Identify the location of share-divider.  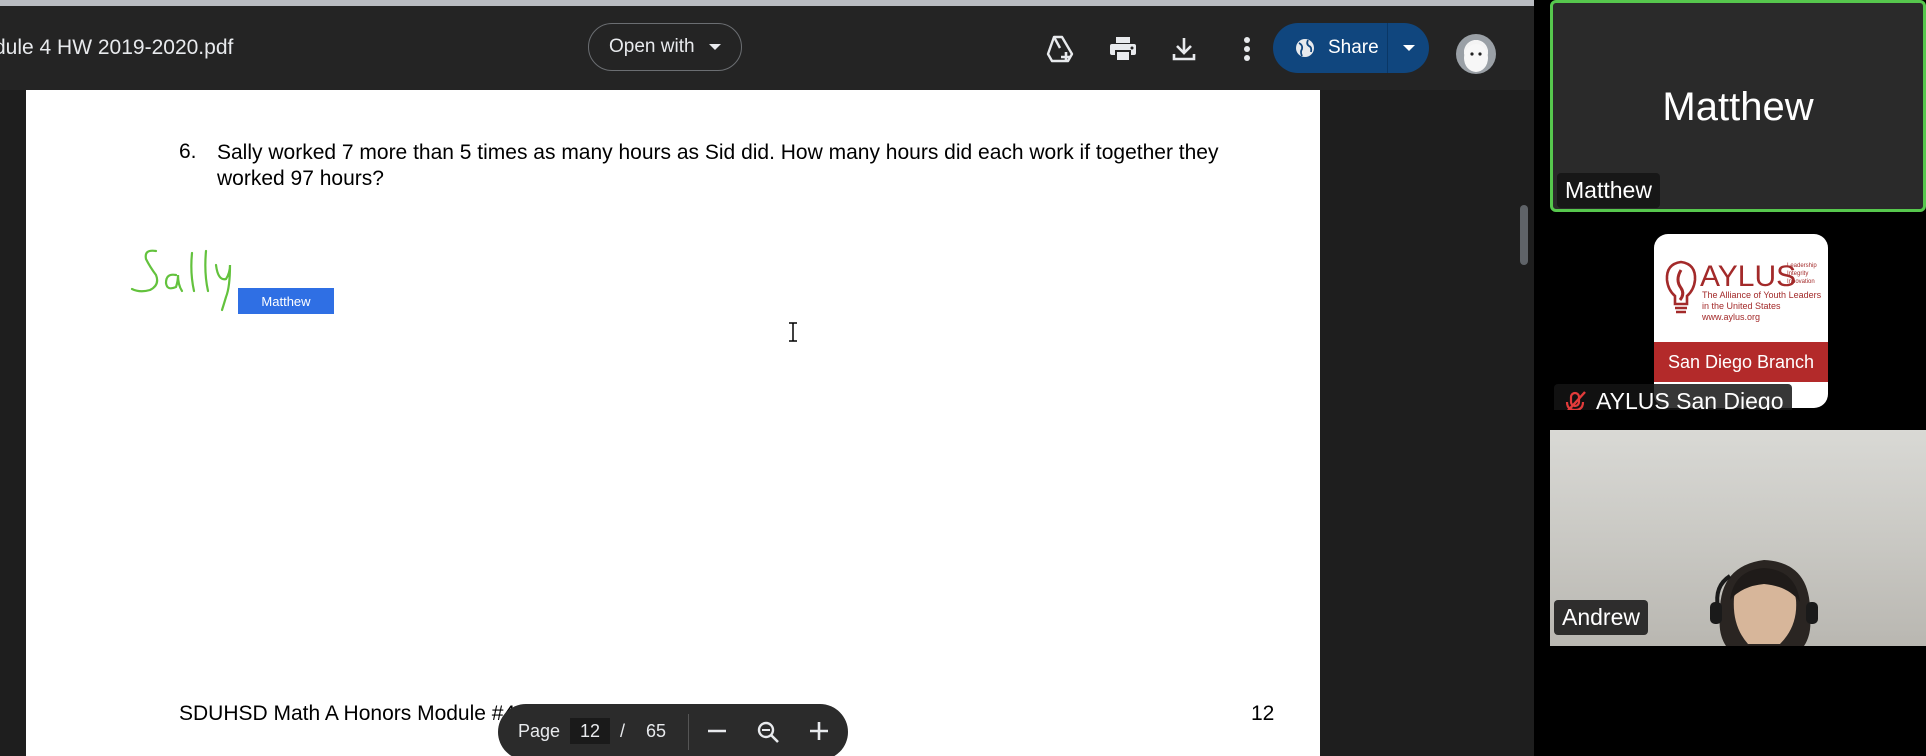
(1387, 48).